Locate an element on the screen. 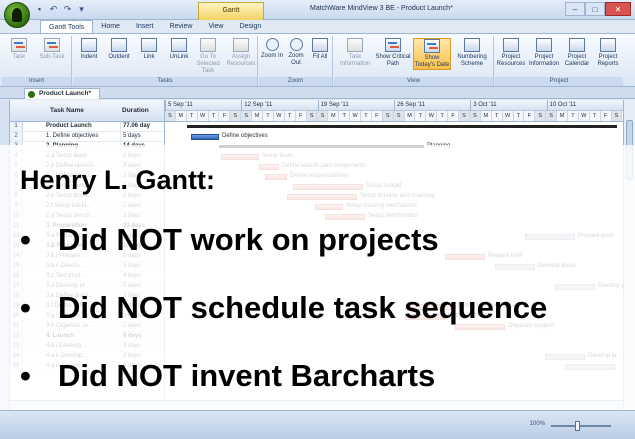 This screenshot has width=635, height=439. project-info-icon is located at coordinates (544, 45).